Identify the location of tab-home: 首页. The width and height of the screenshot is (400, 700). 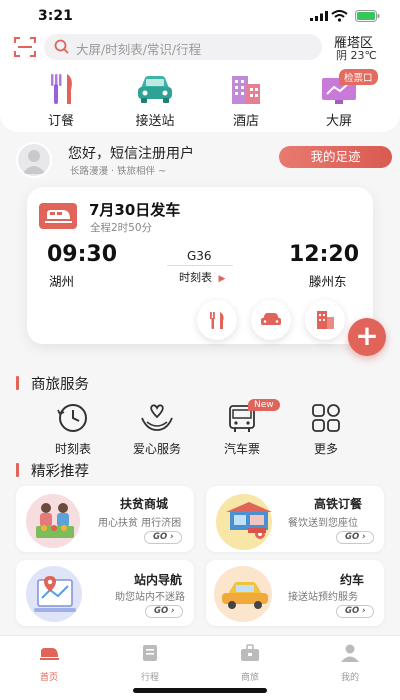
(49, 663).